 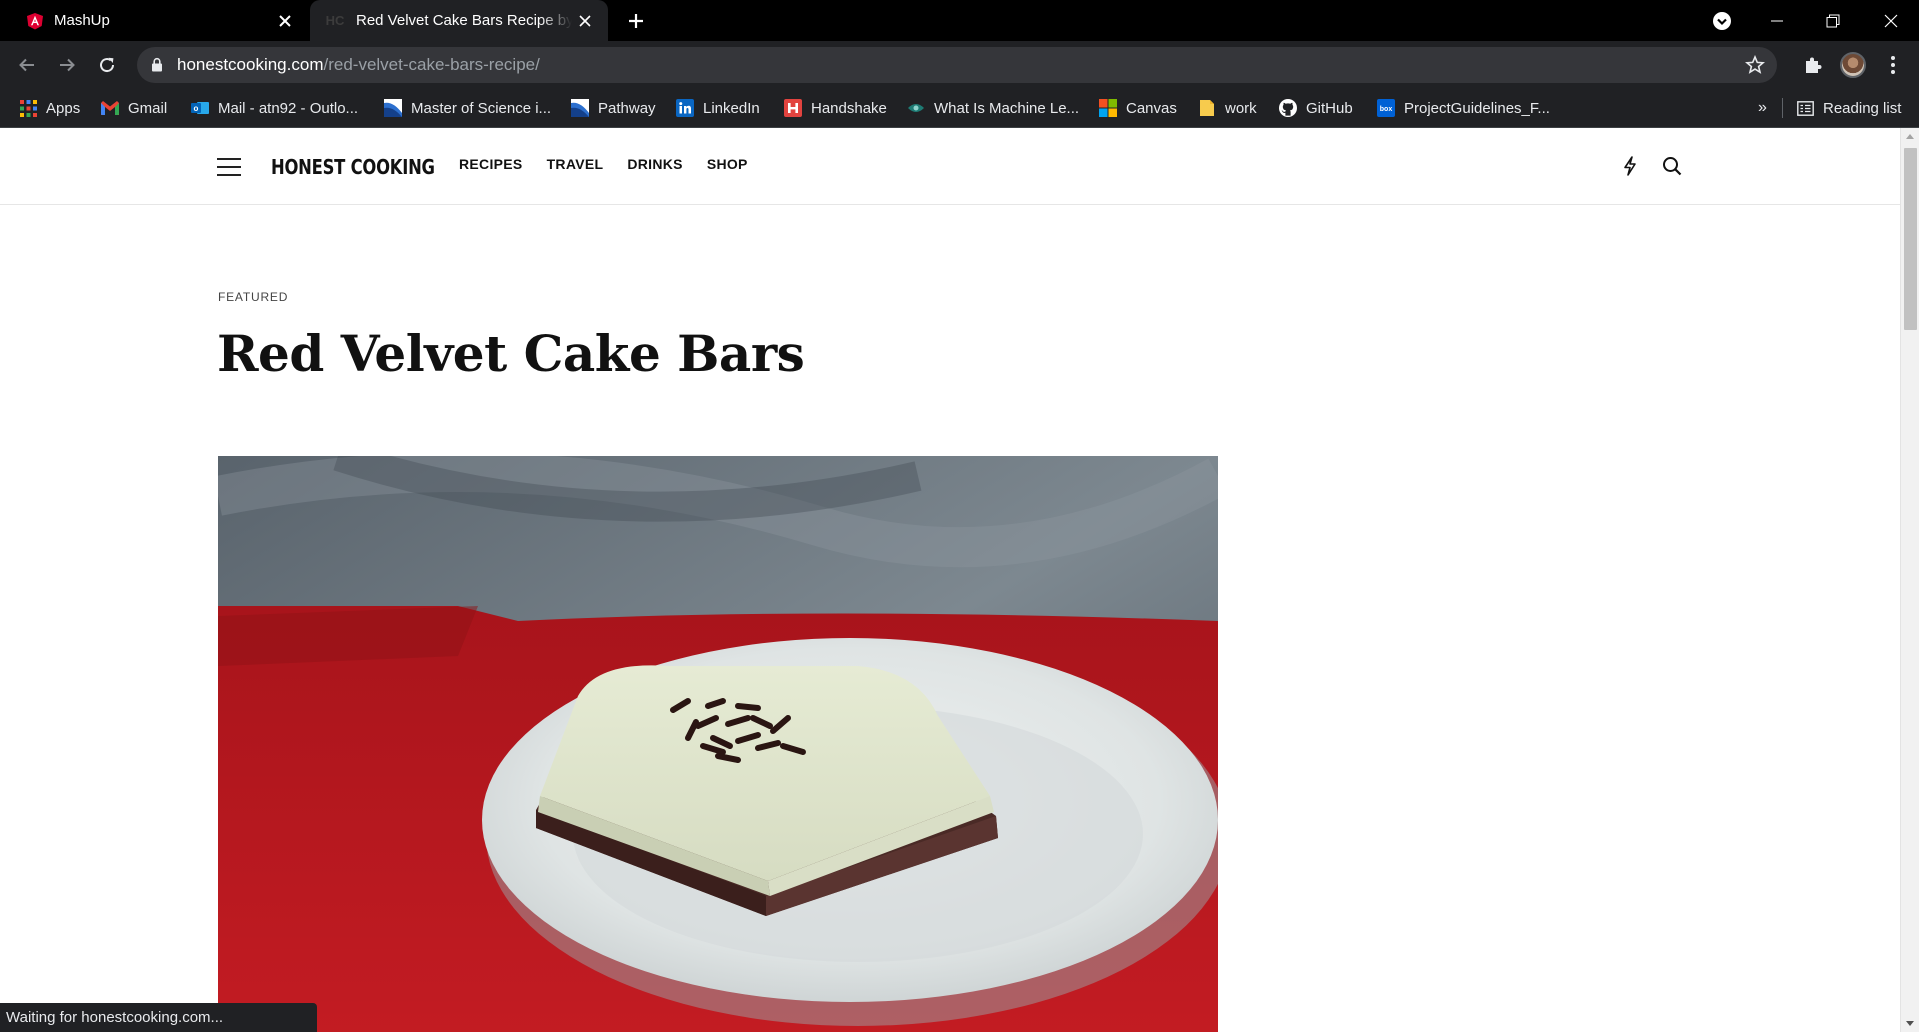 What do you see at coordinates (627, 108) in the screenshot?
I see `bookmark-label: Pathway` at bounding box center [627, 108].